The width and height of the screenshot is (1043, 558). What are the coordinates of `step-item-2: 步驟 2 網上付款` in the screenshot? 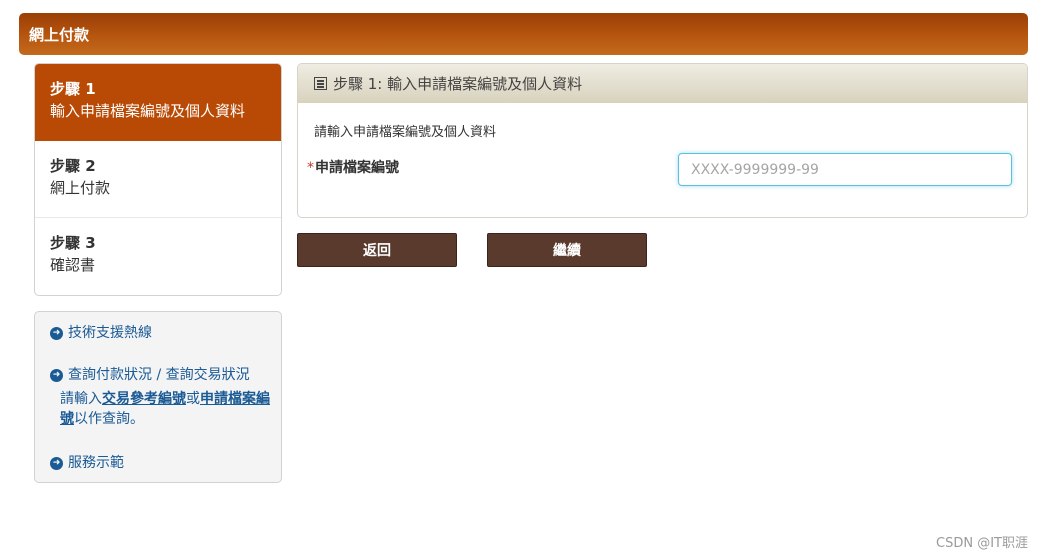 It's located at (158, 179).